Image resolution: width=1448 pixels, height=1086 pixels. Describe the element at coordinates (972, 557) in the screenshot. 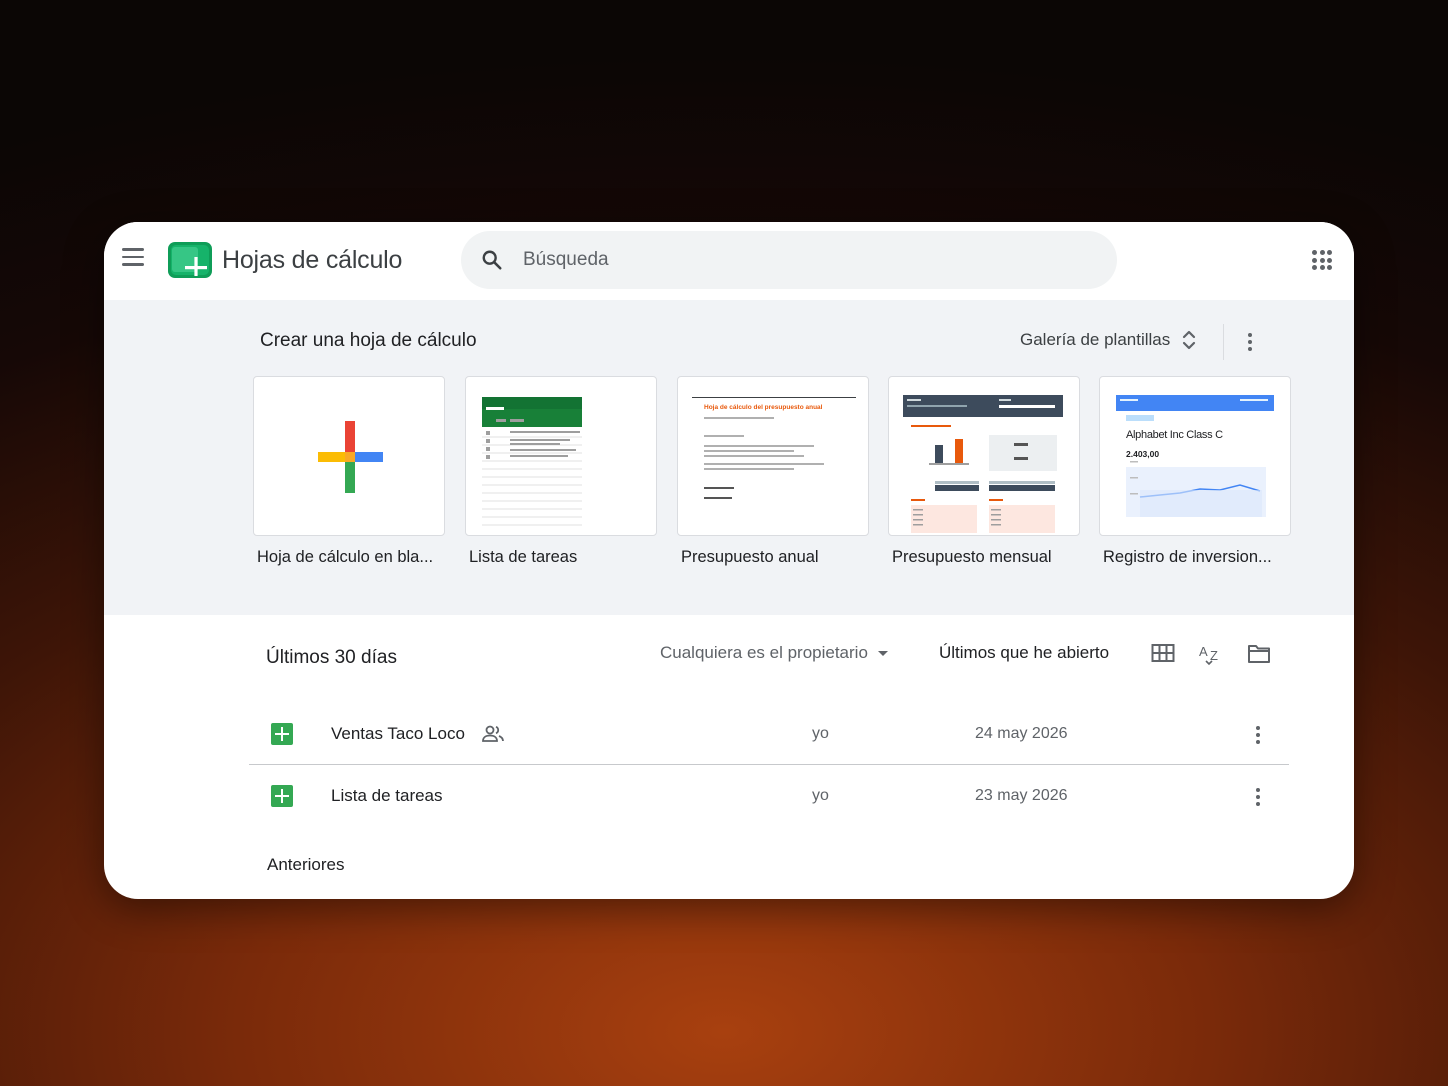

I see `template-label: Presupuesto mensual` at that location.